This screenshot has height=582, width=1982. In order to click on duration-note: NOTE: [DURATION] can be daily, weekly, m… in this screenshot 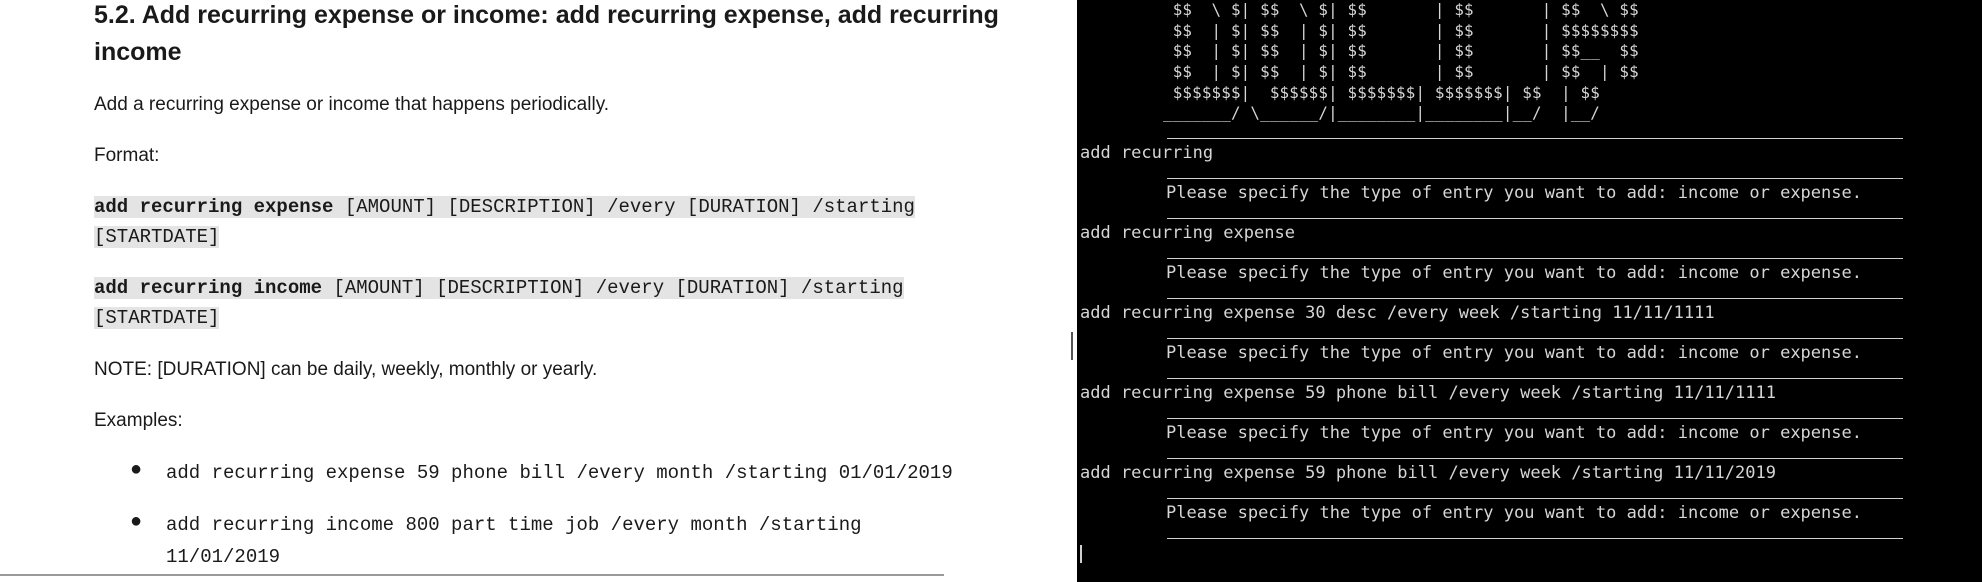, I will do `click(346, 369)`.